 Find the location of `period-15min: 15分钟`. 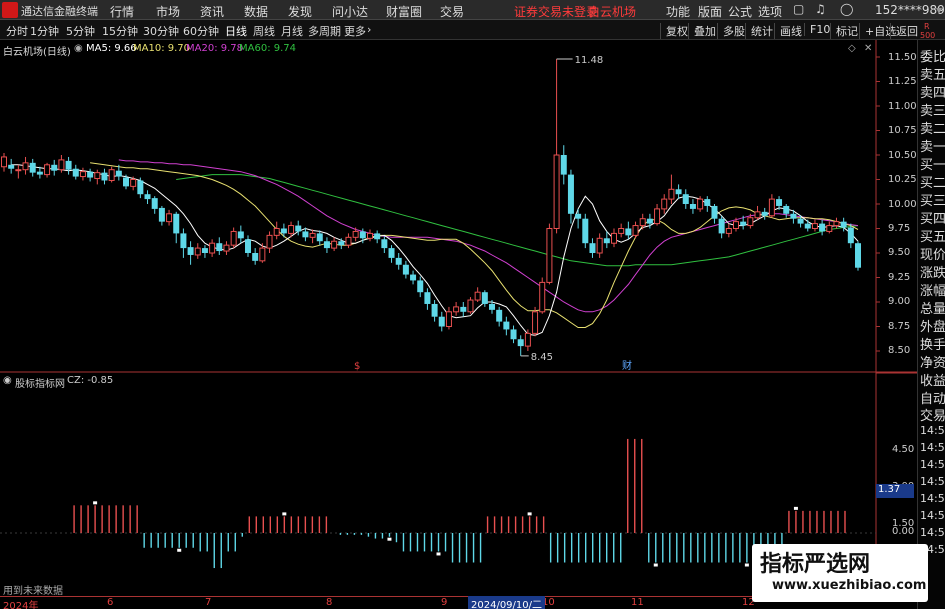

period-15min: 15分钟 is located at coordinates (120, 31).